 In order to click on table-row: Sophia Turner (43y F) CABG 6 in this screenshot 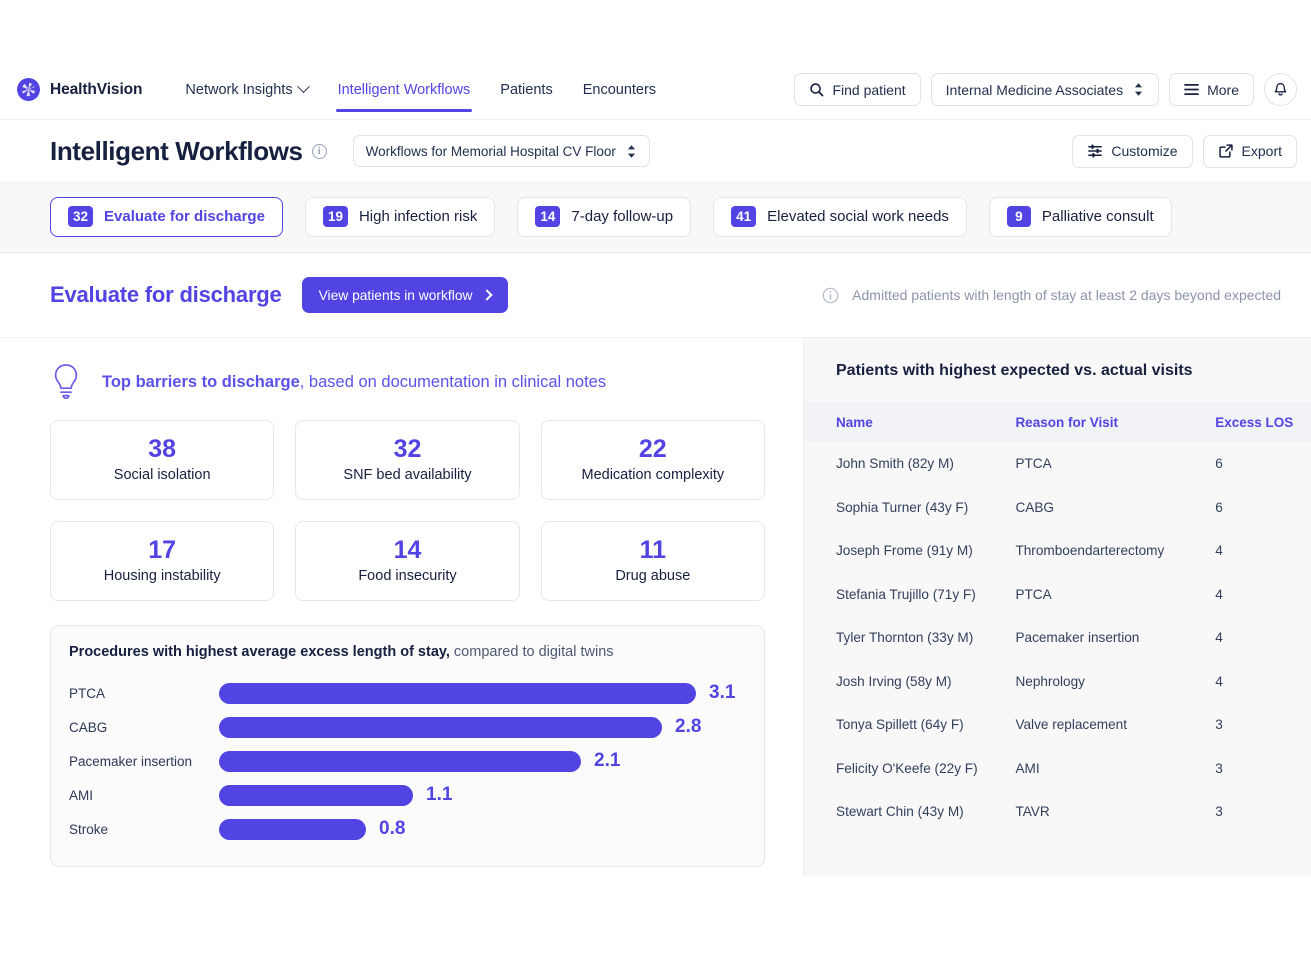, I will do `click(1057, 508)`.